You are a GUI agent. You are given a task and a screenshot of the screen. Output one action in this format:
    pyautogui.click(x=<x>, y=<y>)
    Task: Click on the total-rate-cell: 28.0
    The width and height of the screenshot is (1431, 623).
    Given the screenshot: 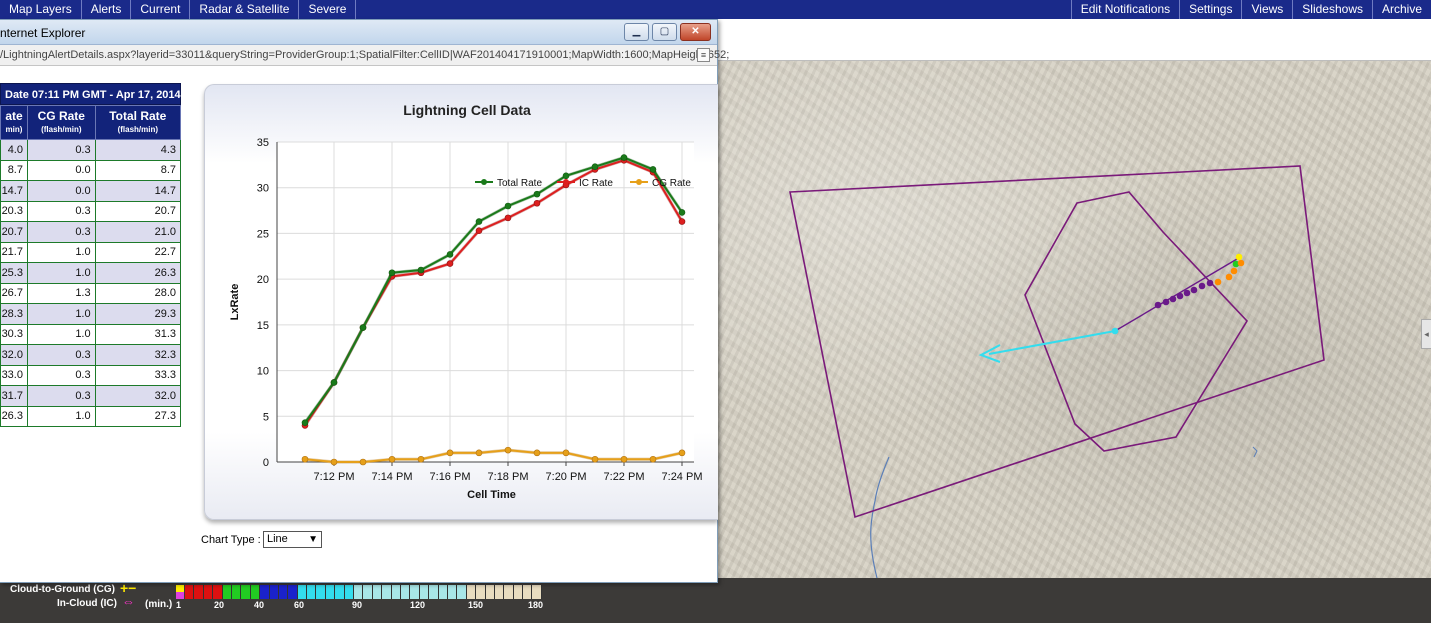 What is the action you would take?
    pyautogui.click(x=138, y=293)
    